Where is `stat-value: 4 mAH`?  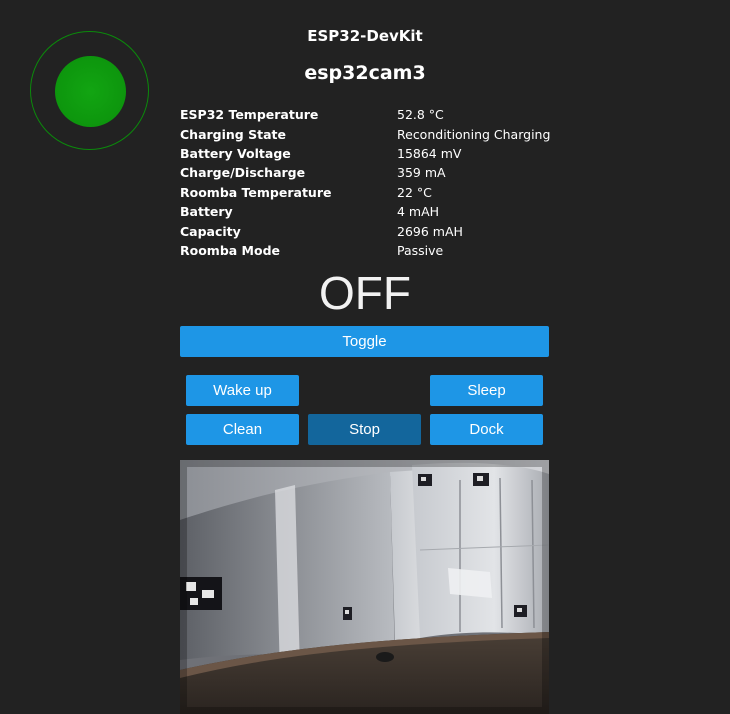
stat-value: 4 mAH is located at coordinates (418, 212).